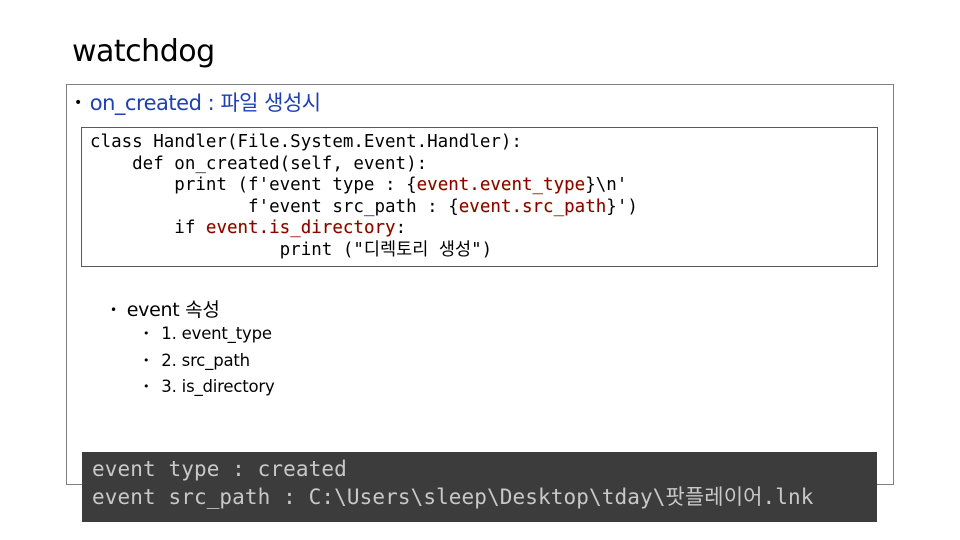 Image resolution: width=960 pixels, height=540 pixels. What do you see at coordinates (291, 249) in the screenshot?
I see `code-line: print ("디렉토리 생성")` at bounding box center [291, 249].